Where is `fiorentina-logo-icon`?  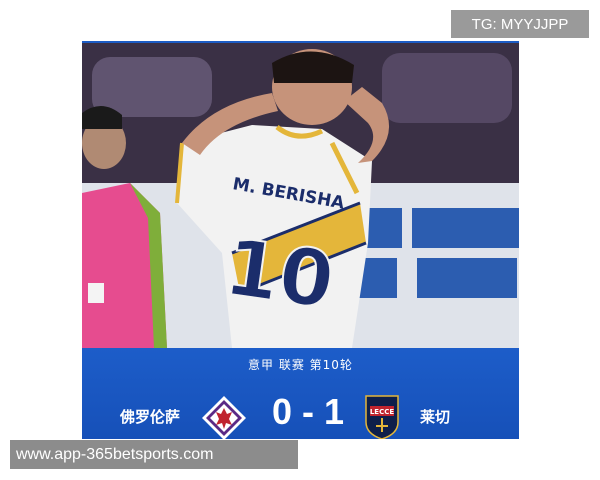
fiorentina-logo-icon is located at coordinates (224, 417).